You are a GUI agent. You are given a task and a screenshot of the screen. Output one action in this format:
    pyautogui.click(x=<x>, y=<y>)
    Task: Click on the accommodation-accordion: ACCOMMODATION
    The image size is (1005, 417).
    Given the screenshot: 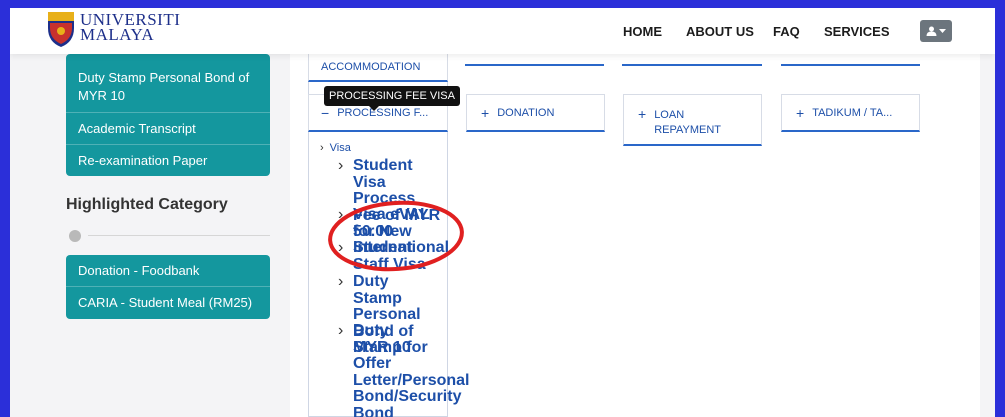 What is the action you would take?
    pyautogui.click(x=378, y=68)
    